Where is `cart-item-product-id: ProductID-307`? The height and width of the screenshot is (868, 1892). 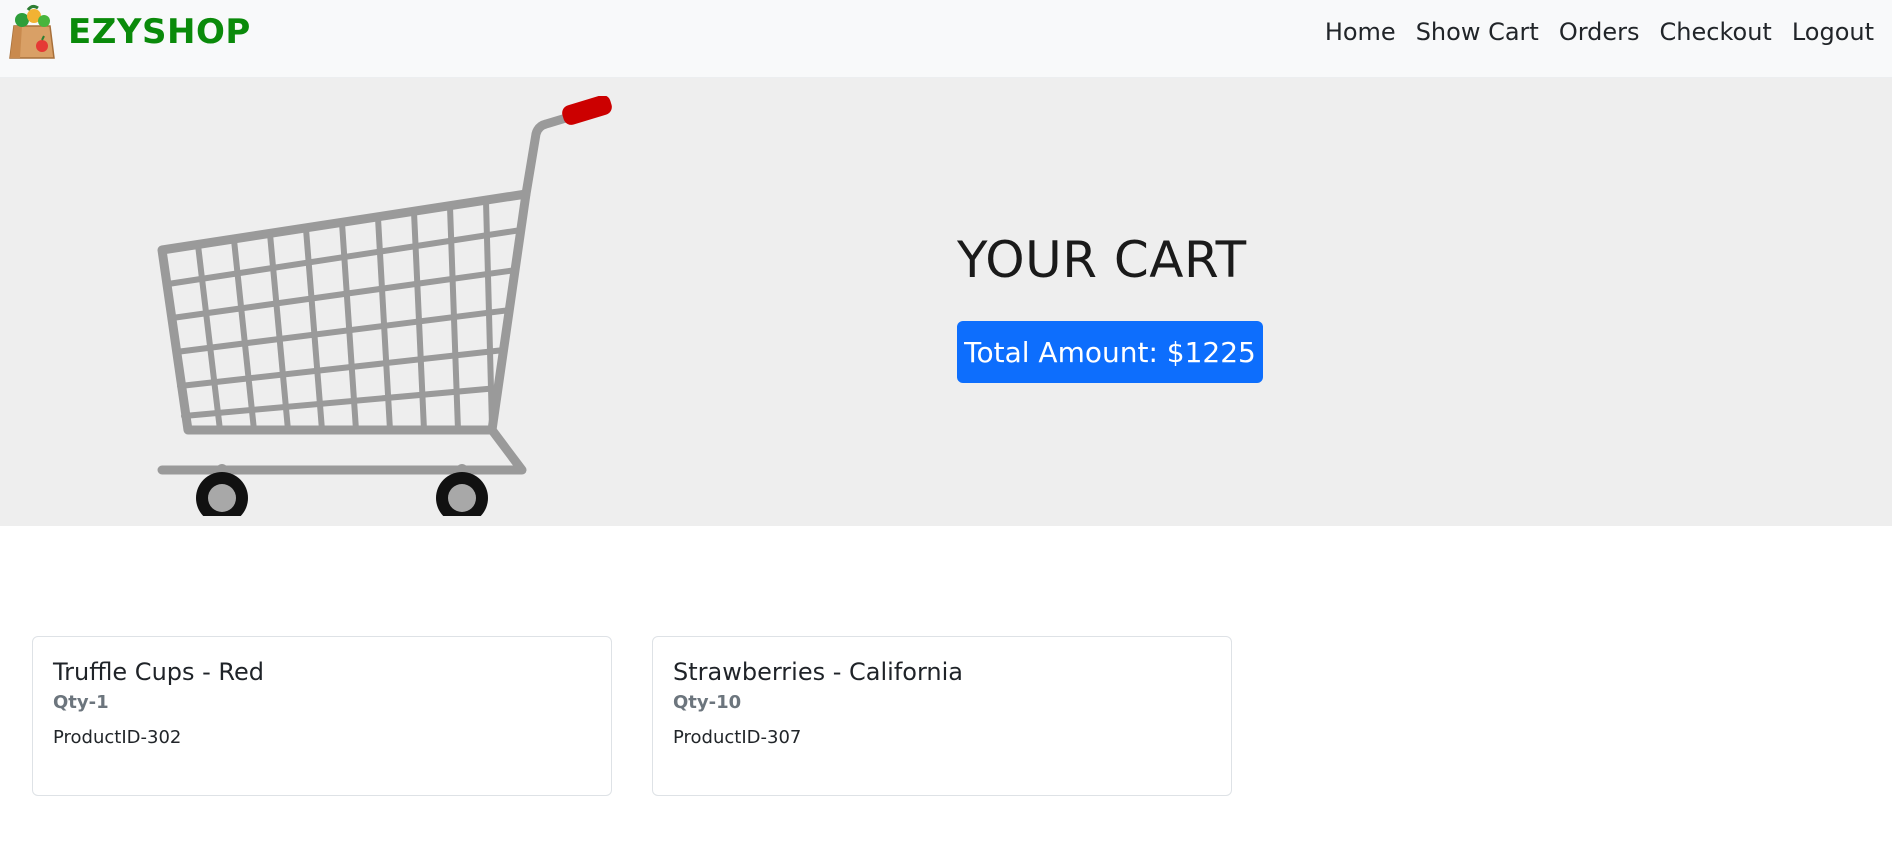
cart-item-product-id: ProductID-307 is located at coordinates (737, 737).